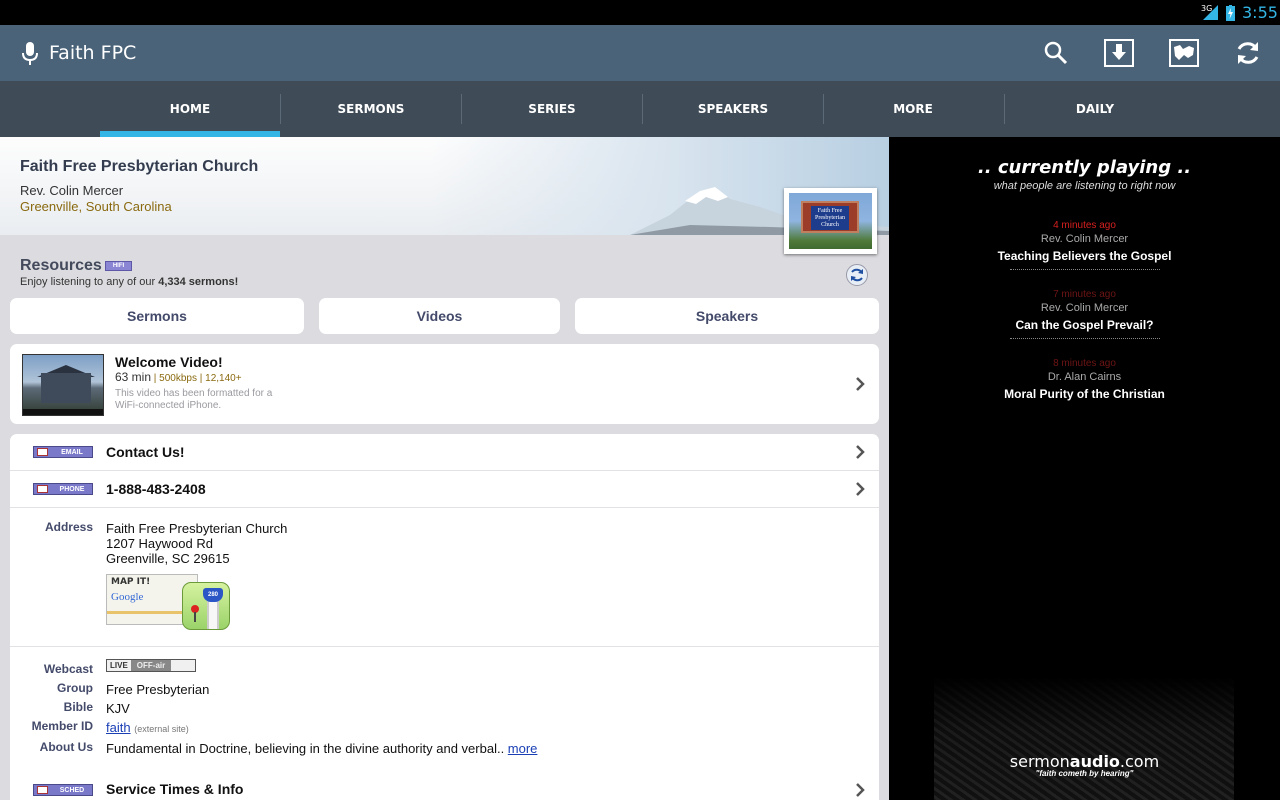 This screenshot has height=800, width=1280. What do you see at coordinates (62, 726) in the screenshot?
I see `member-id-key: Member ID` at bounding box center [62, 726].